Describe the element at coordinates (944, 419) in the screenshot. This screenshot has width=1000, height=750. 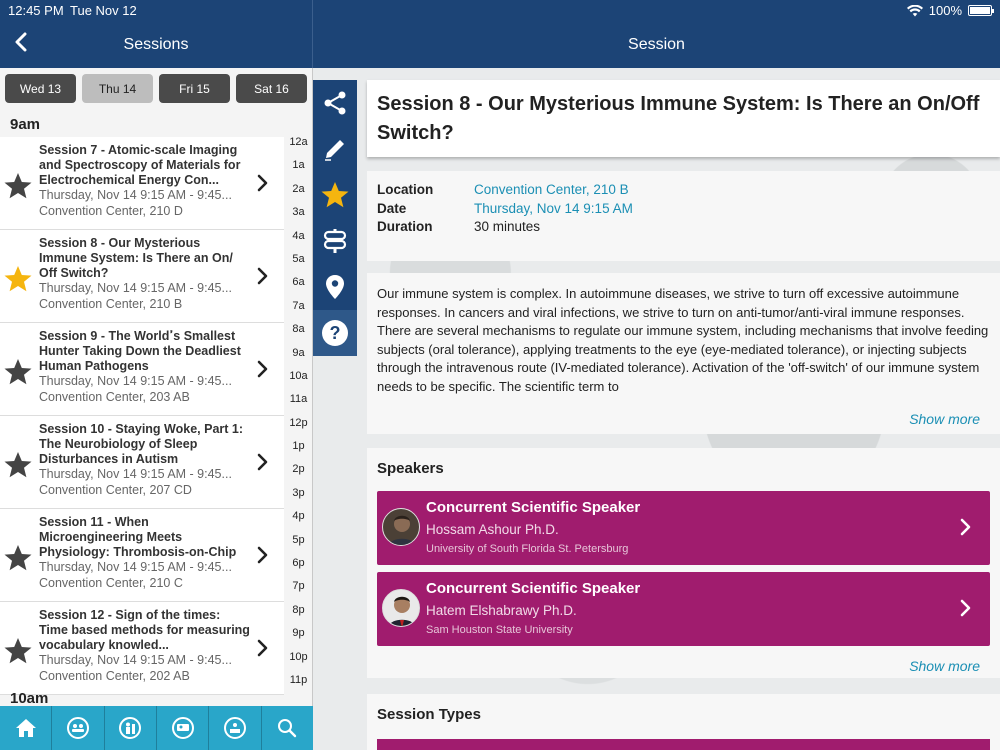
I see `description-show-more: Show more` at that location.